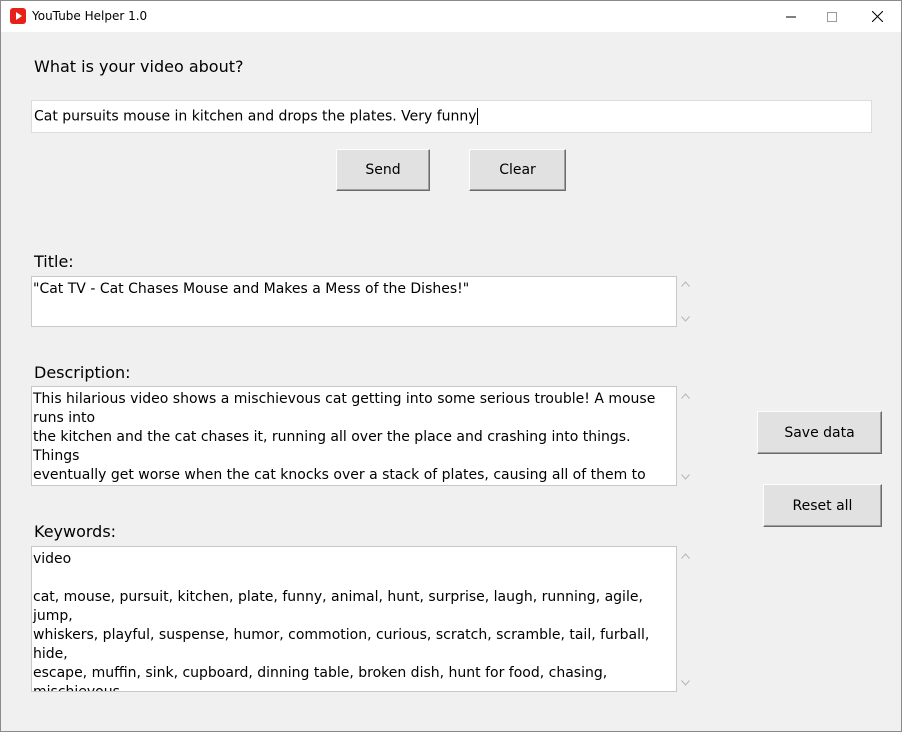  What do you see at coordinates (685, 619) in the screenshot?
I see `keywords-scrollbar` at bounding box center [685, 619].